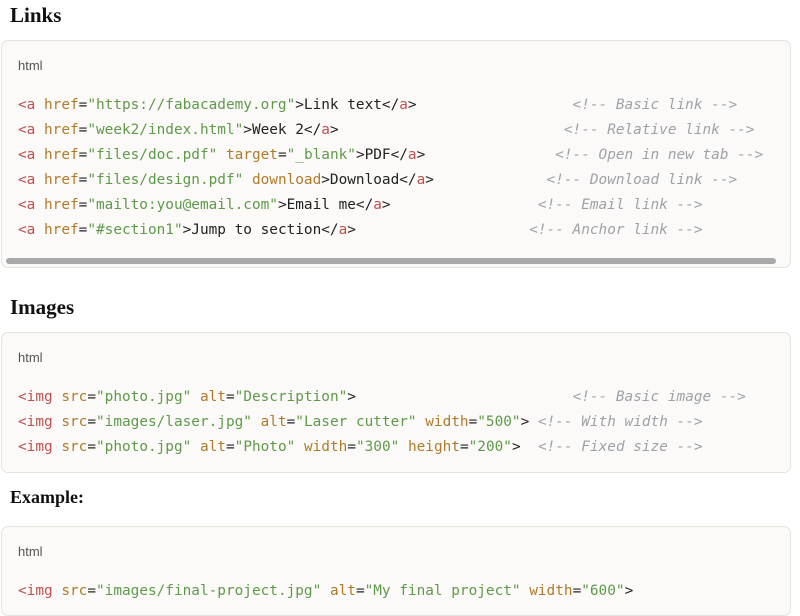 This screenshot has width=800, height=616. Describe the element at coordinates (490, 447) in the screenshot. I see `code-token: "200"` at that location.